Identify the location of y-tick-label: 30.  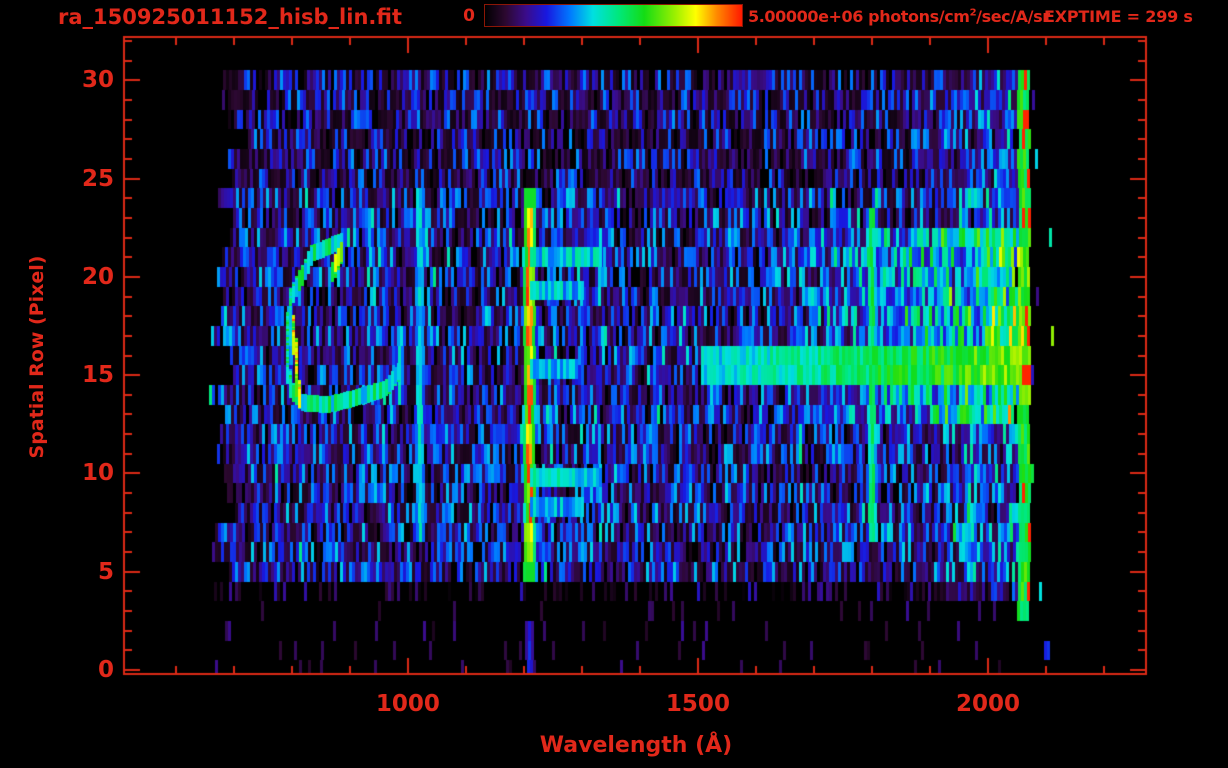
(97, 80).